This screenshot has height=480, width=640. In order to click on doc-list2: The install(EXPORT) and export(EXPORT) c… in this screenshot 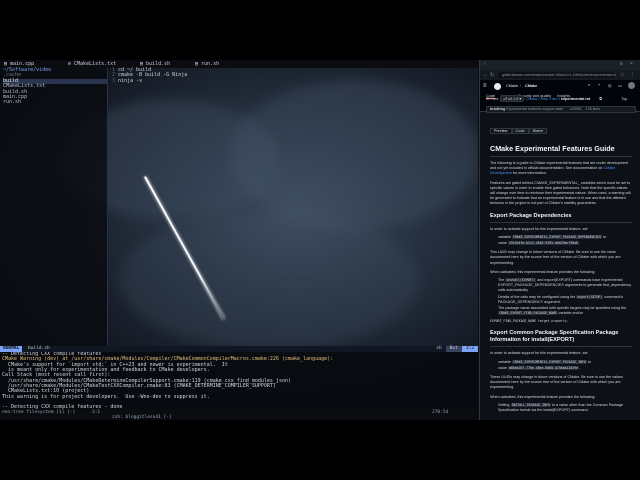, I will do `click(561, 297)`.